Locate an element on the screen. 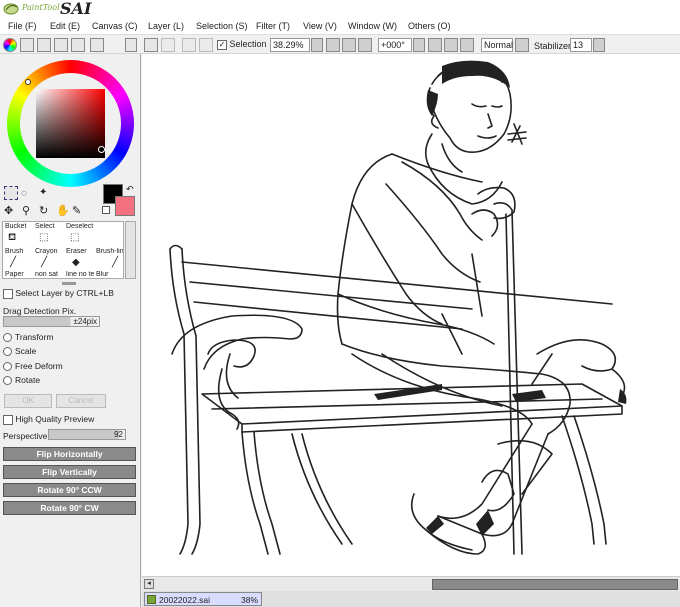  rotate-tool-icon: ↻ is located at coordinates (43, 210).